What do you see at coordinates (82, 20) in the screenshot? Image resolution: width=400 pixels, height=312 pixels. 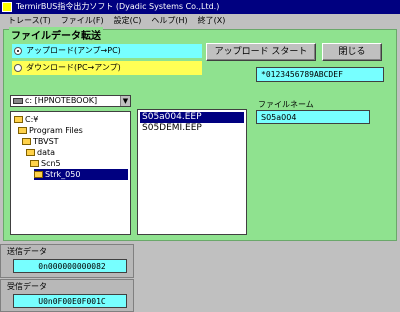 I see `menu-file: ファイル(F)` at bounding box center [82, 20].